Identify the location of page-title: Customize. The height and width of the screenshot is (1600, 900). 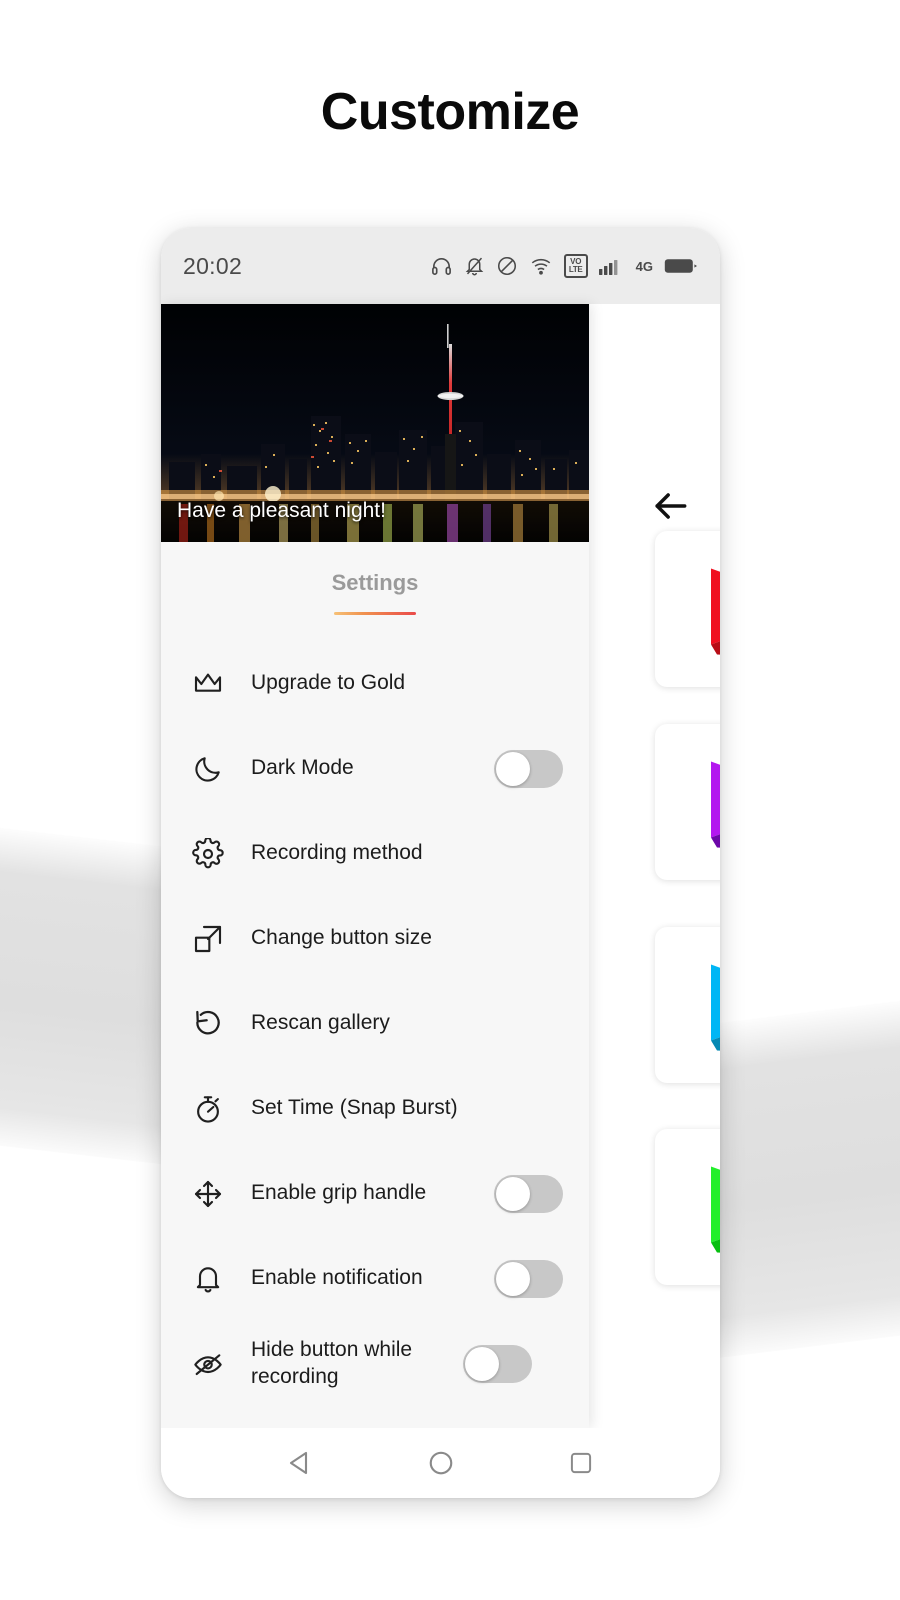
(450, 112).